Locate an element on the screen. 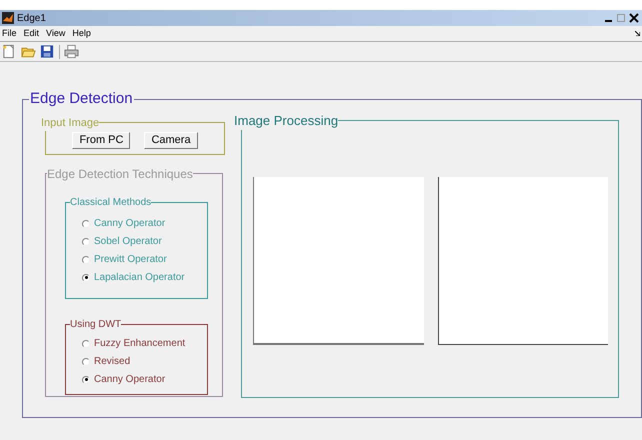  close-icon is located at coordinates (634, 18).